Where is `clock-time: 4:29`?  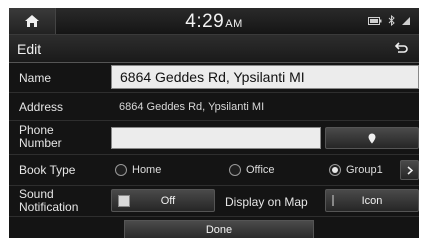
clock-time: 4:29 is located at coordinates (205, 21).